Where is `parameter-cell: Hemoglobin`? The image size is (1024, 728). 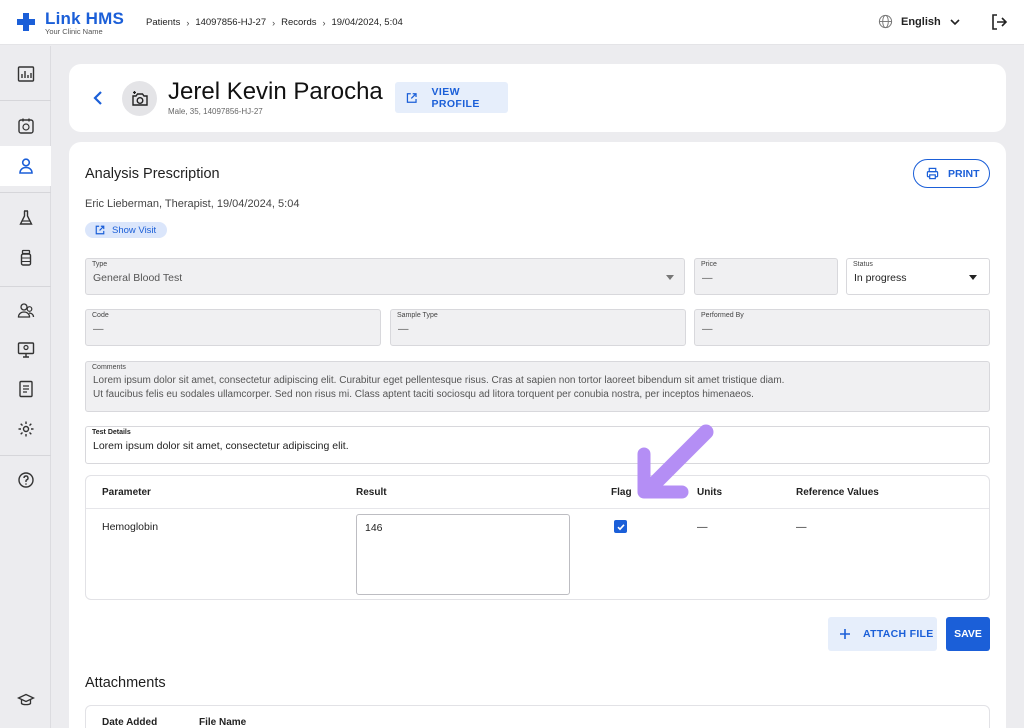
parameter-cell: Hemoglobin is located at coordinates (130, 527).